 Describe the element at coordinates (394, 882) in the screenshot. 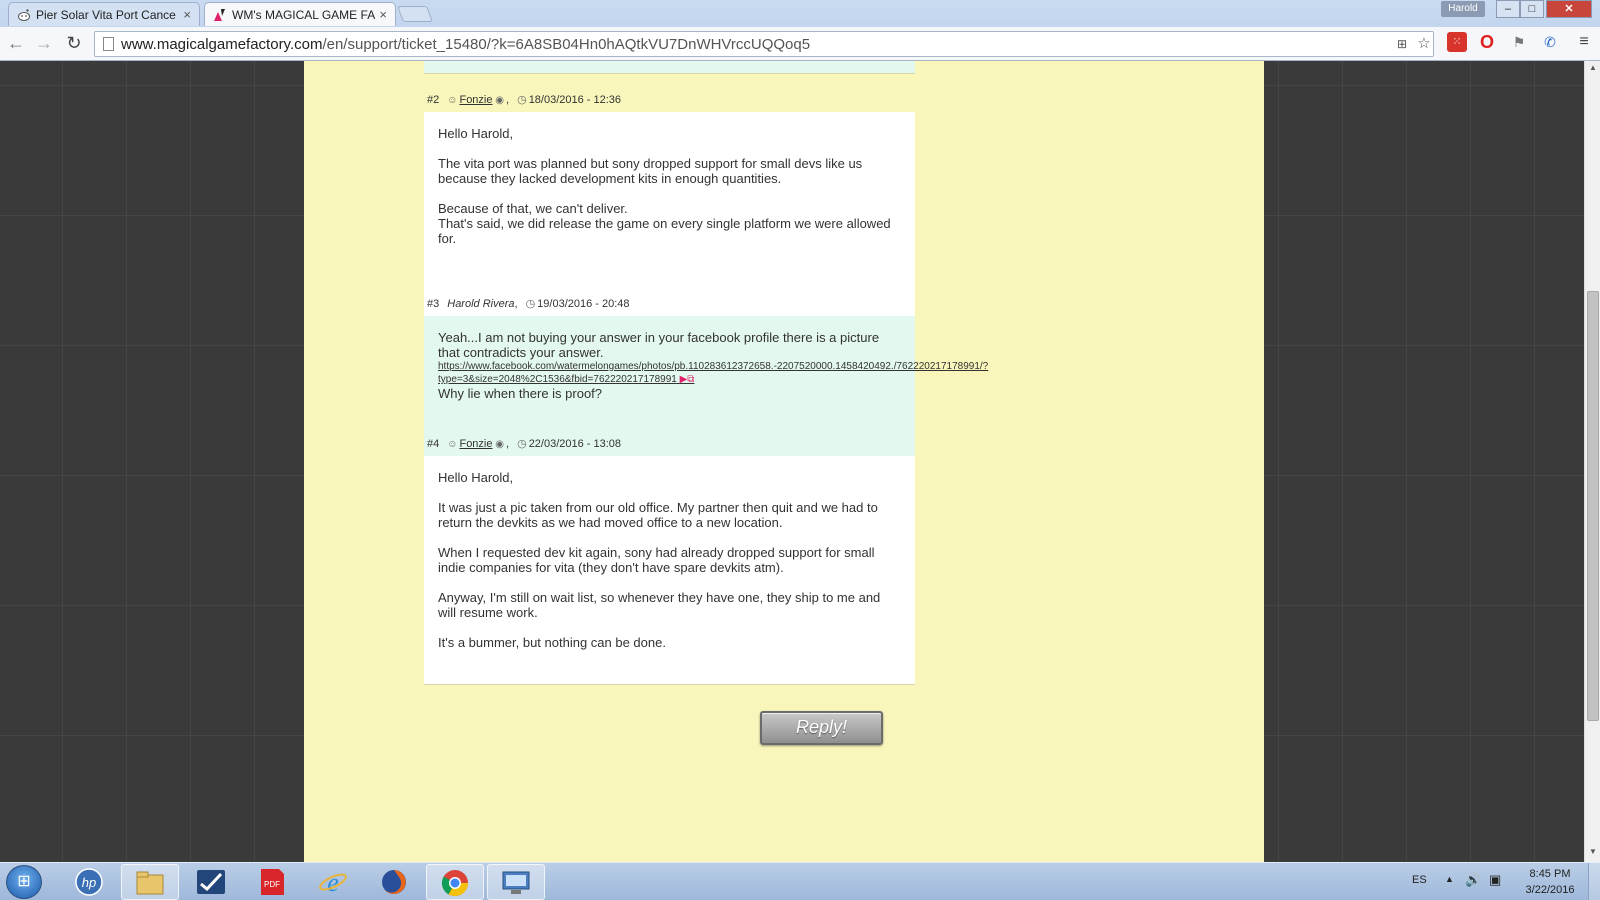

I see `firefox-icon` at that location.